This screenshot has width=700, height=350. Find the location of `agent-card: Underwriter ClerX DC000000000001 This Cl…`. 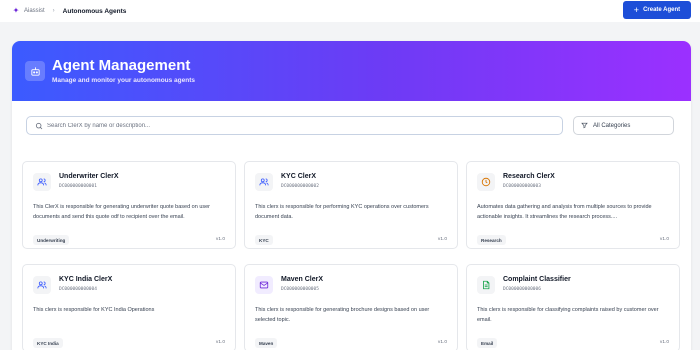

agent-card: Underwriter ClerX DC000000000001 This Cl… is located at coordinates (129, 205).